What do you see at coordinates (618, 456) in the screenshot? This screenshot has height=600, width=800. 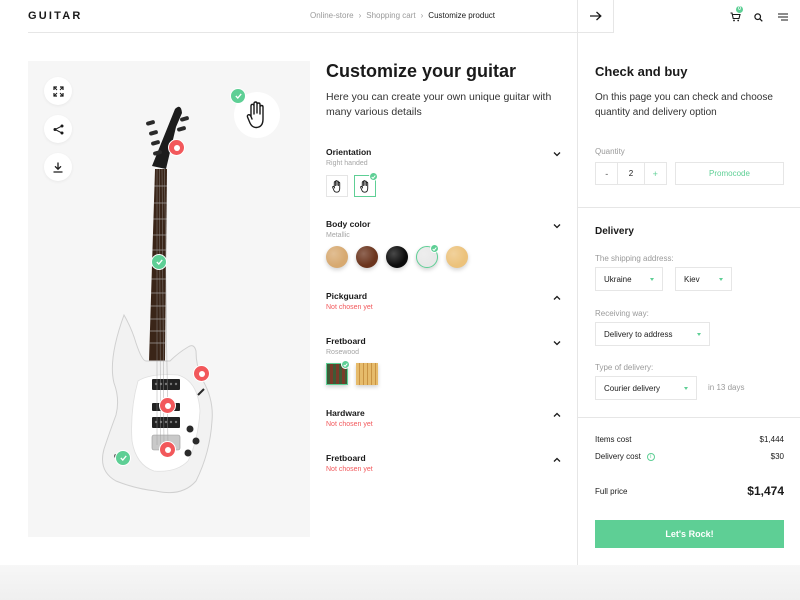 I see `delivery-cost-label: Delivery cost` at bounding box center [618, 456].